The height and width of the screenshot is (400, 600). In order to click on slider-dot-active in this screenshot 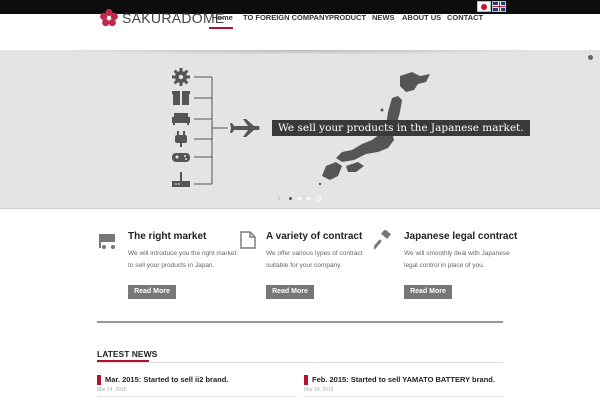, I will do `click(290, 198)`.